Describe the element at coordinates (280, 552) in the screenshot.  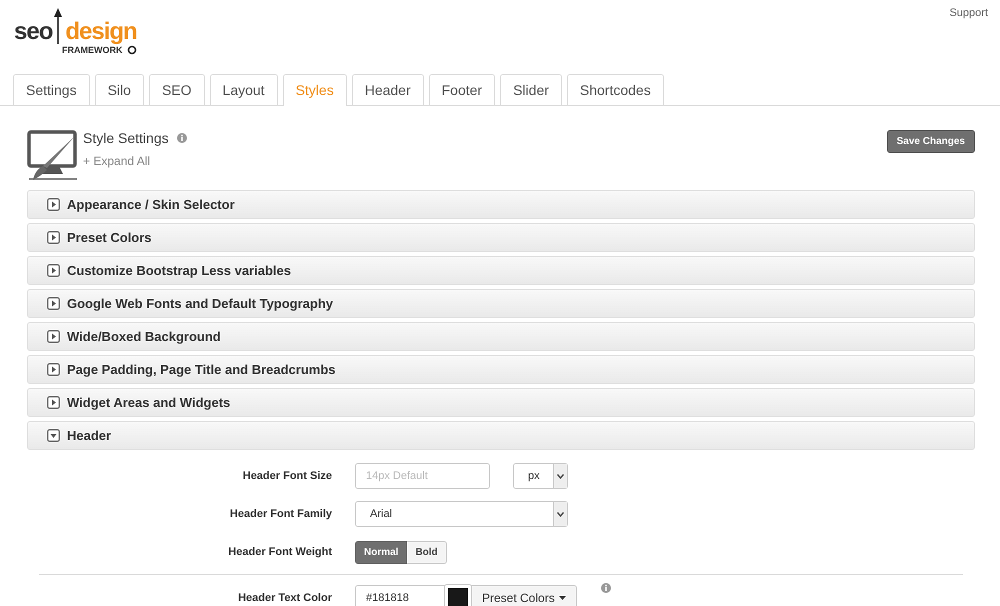
I see `field-label: Header Font Weight` at that location.